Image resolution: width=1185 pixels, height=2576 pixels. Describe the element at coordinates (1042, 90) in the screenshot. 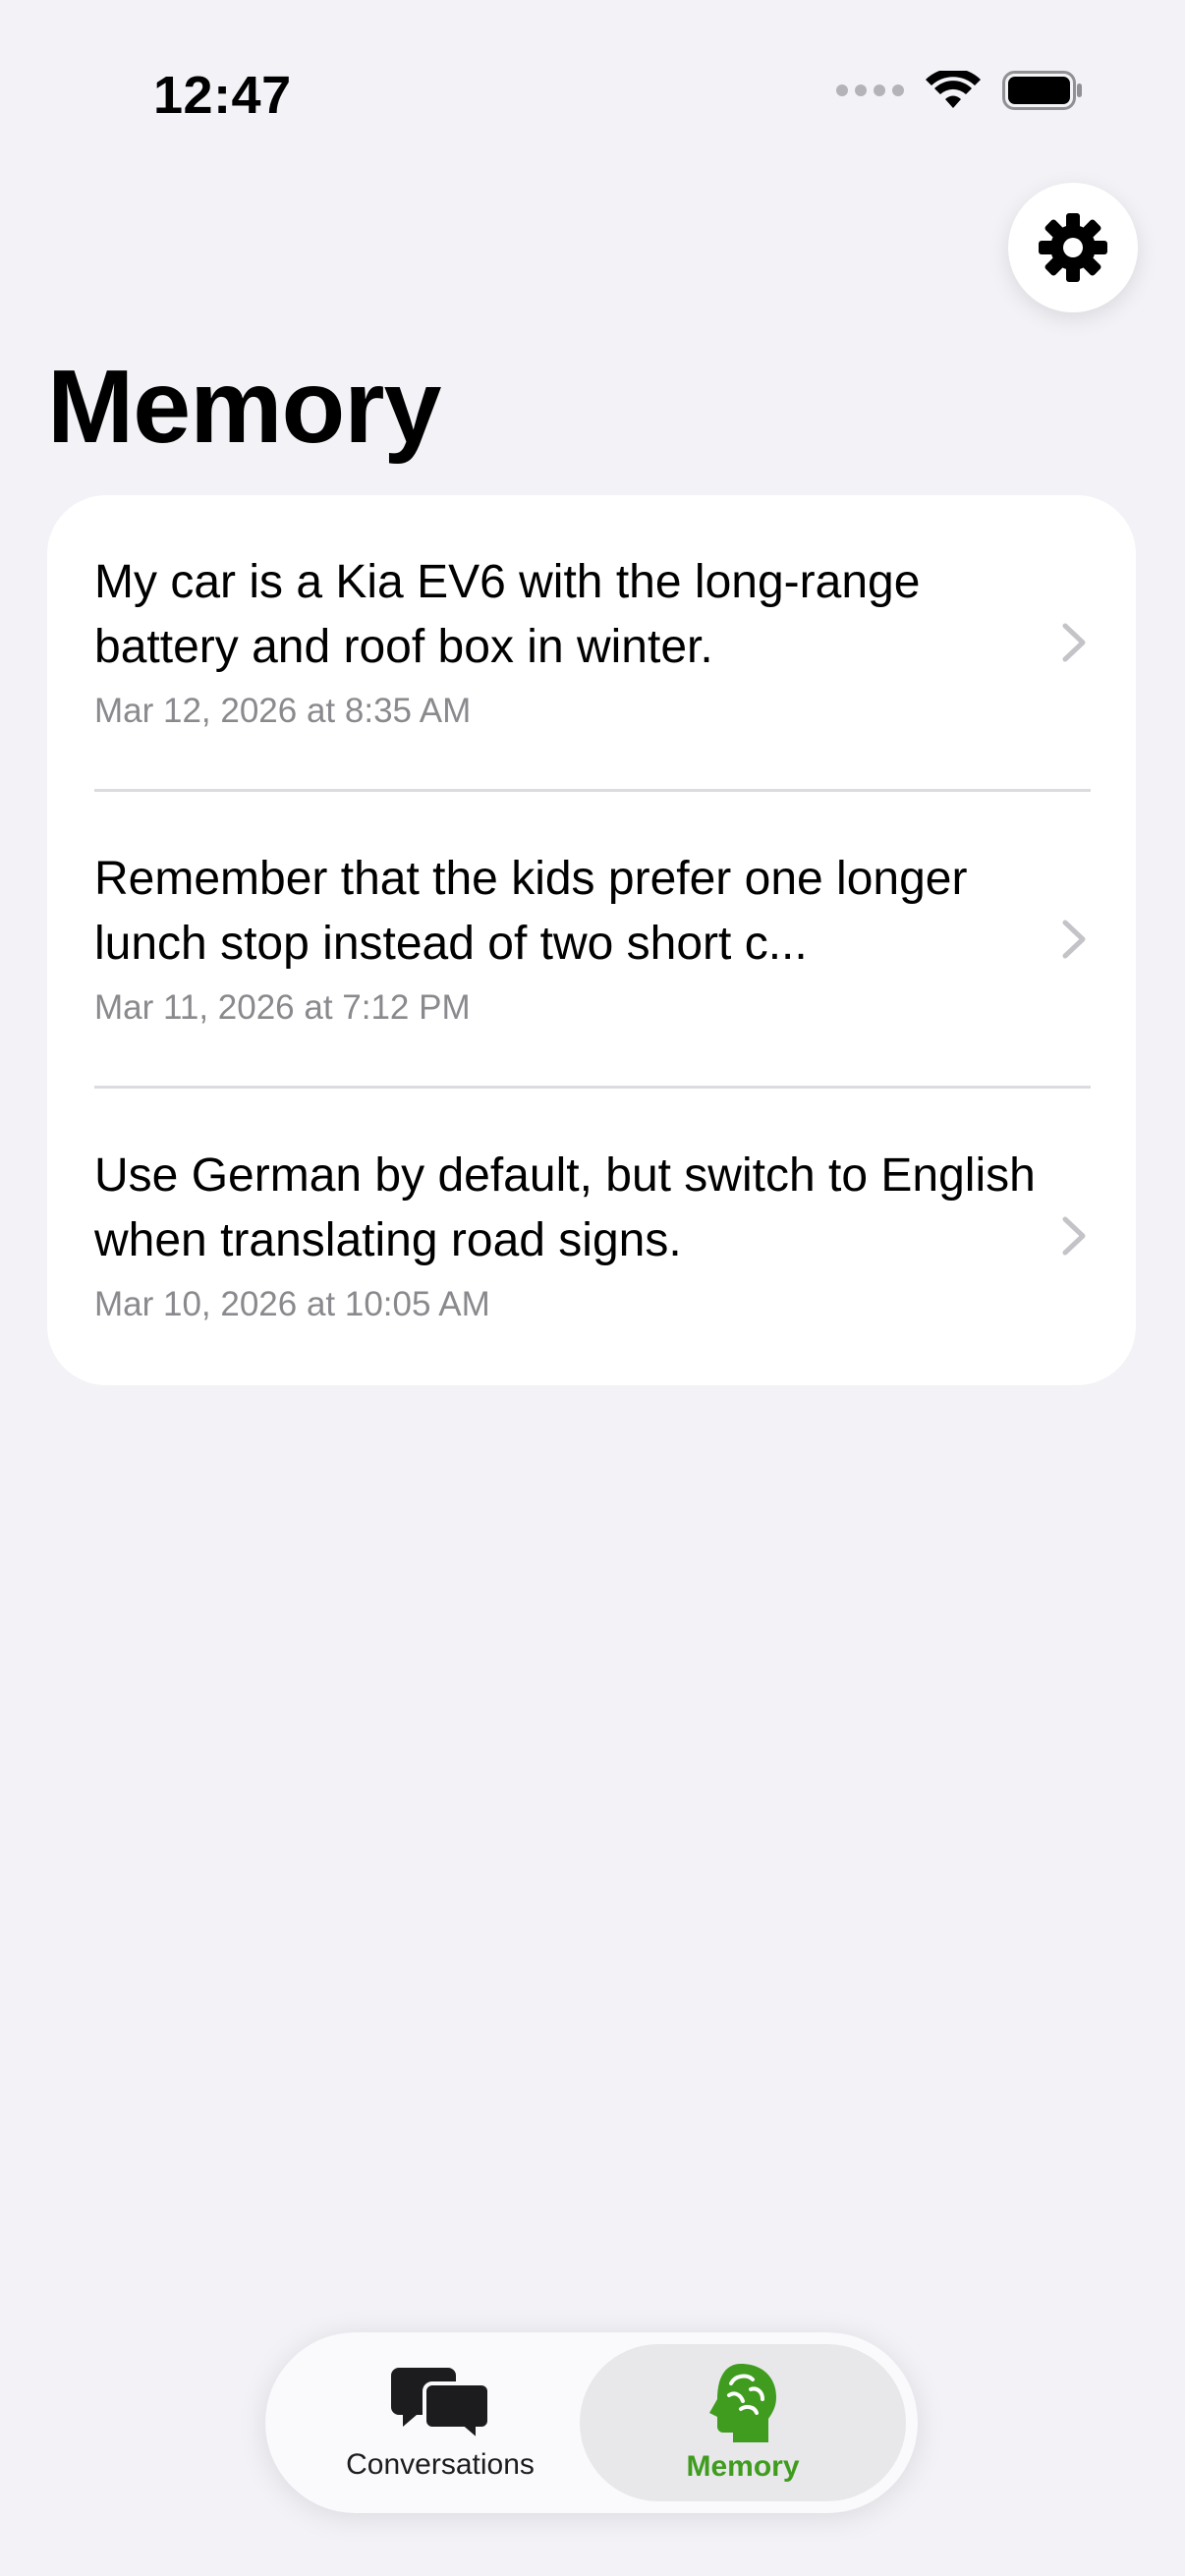

I see `battery-icon` at that location.